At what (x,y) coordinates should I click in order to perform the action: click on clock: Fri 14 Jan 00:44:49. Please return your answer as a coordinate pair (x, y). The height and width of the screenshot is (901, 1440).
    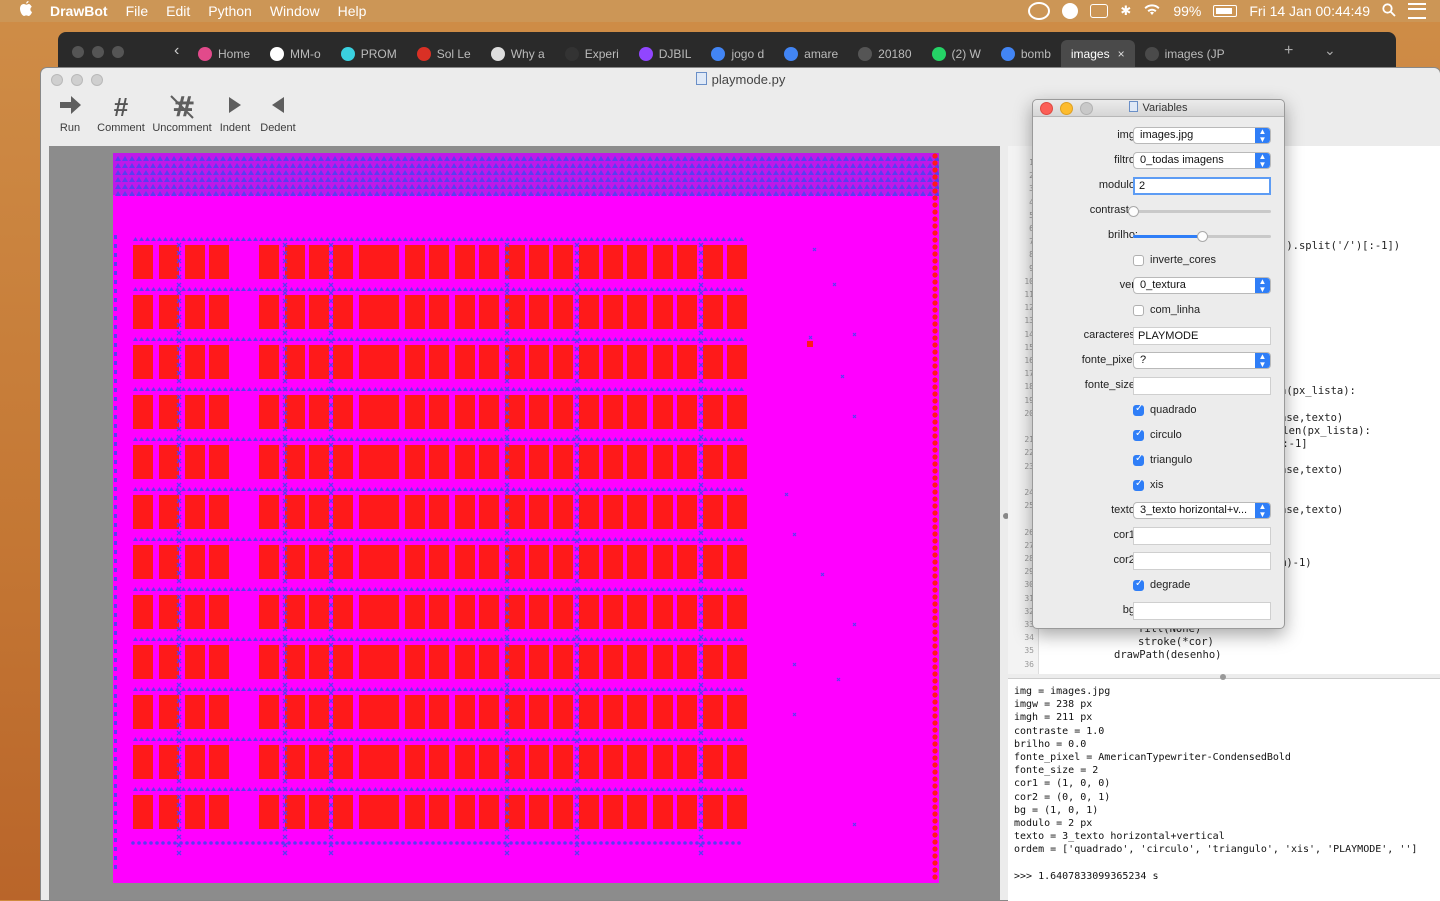
    Looking at the image, I should click on (1309, 11).